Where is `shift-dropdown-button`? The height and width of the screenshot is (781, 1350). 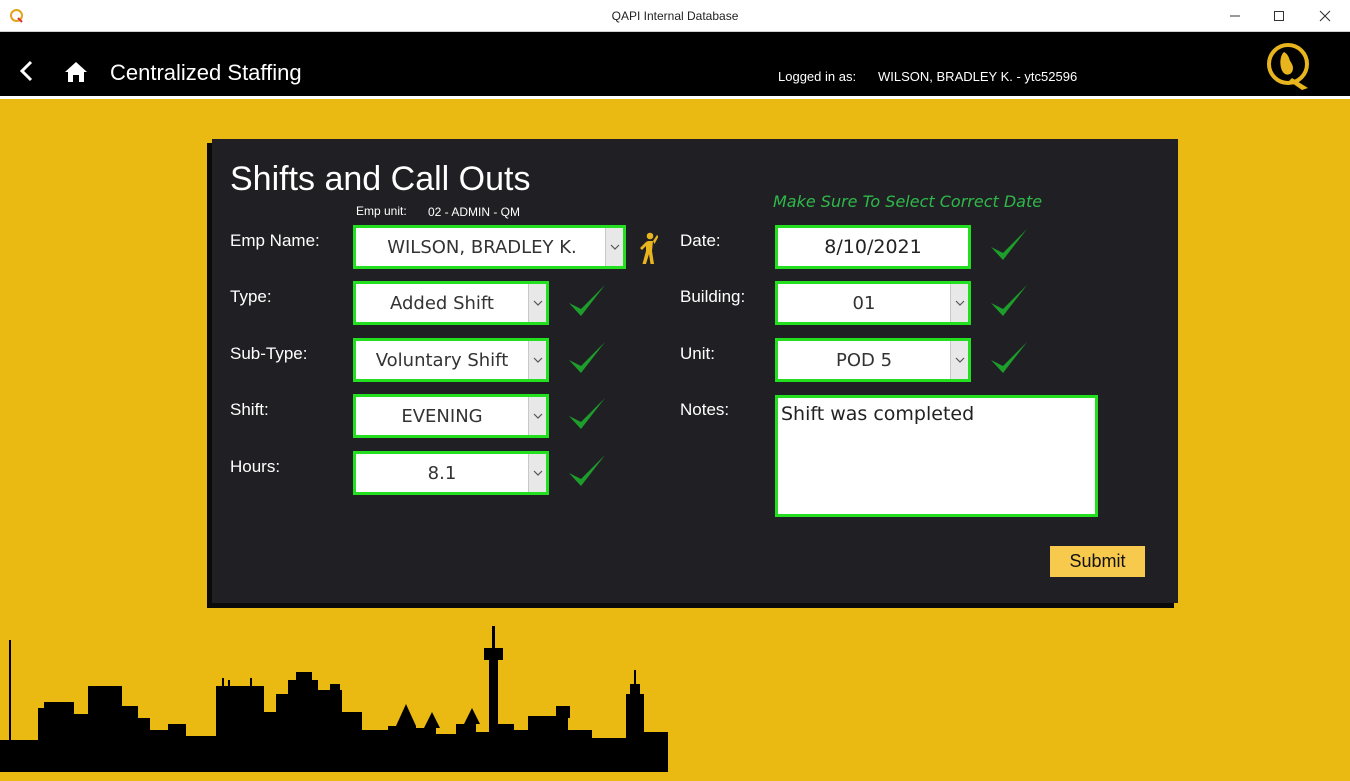
shift-dropdown-button is located at coordinates (537, 416).